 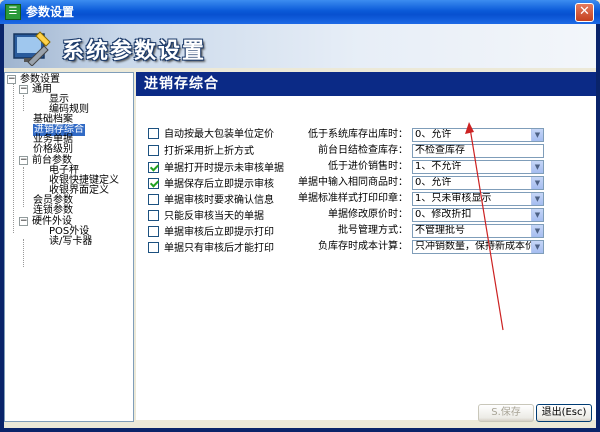 What do you see at coordinates (219, 200) in the screenshot?
I see `checkbox-label: 单据审核时要求确认信息` at bounding box center [219, 200].